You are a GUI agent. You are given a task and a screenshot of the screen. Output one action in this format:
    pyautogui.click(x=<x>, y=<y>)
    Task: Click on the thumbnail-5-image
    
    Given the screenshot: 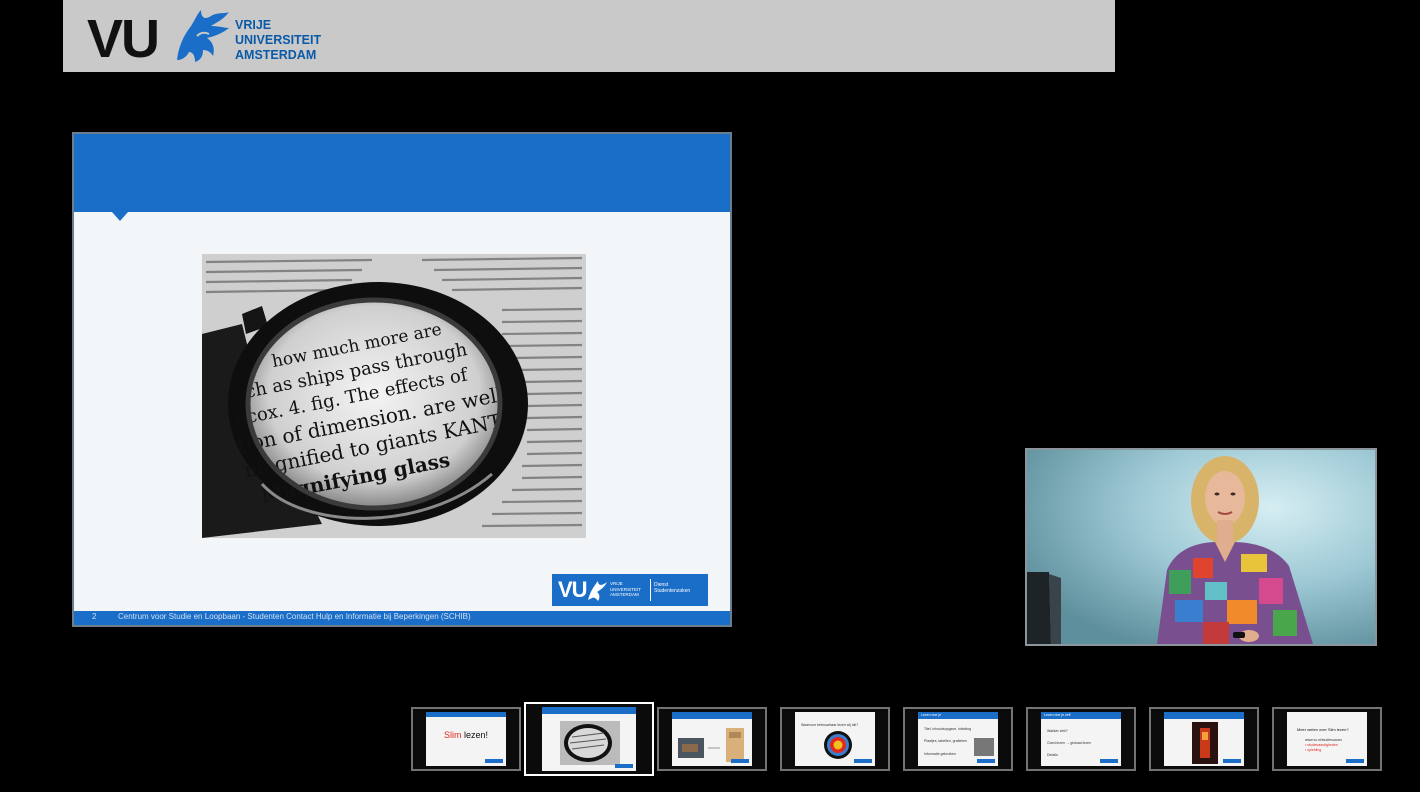 What is the action you would take?
    pyautogui.click(x=984, y=747)
    